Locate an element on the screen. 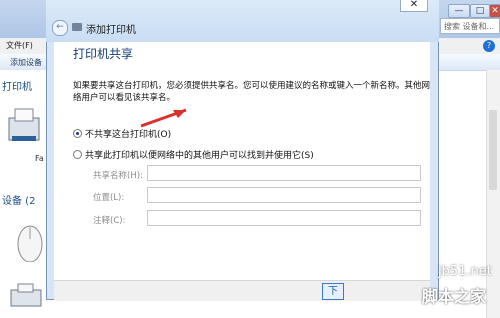  dialog-footer is located at coordinates (242, 290).